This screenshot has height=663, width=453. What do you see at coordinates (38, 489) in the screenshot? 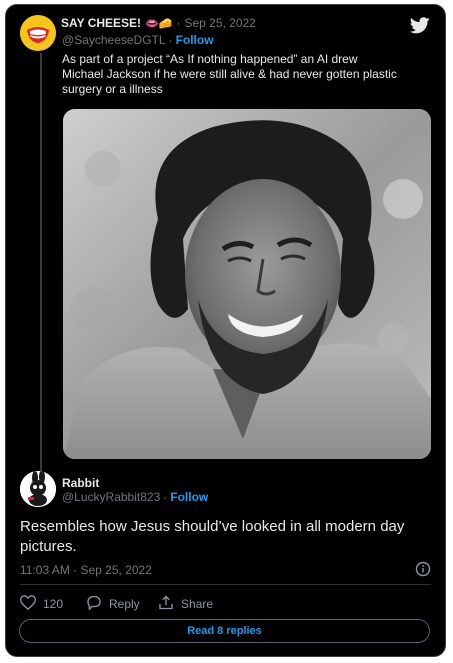
I see `rabbit-avatar` at bounding box center [38, 489].